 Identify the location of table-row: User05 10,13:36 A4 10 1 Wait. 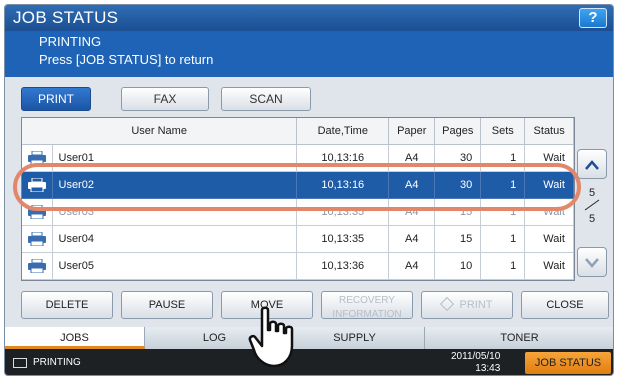
(298, 266).